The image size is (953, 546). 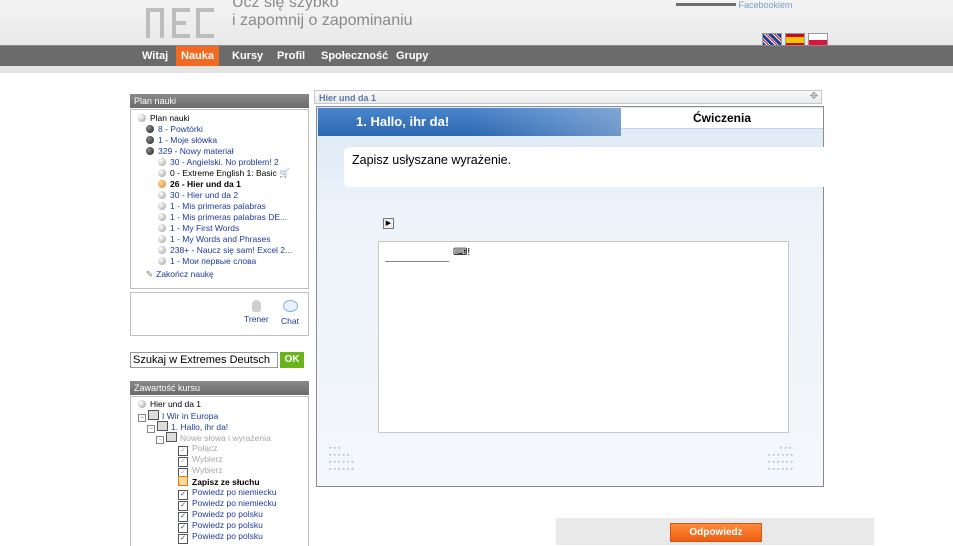 I want to click on tree-item: Hier und da 1, so click(x=169, y=404).